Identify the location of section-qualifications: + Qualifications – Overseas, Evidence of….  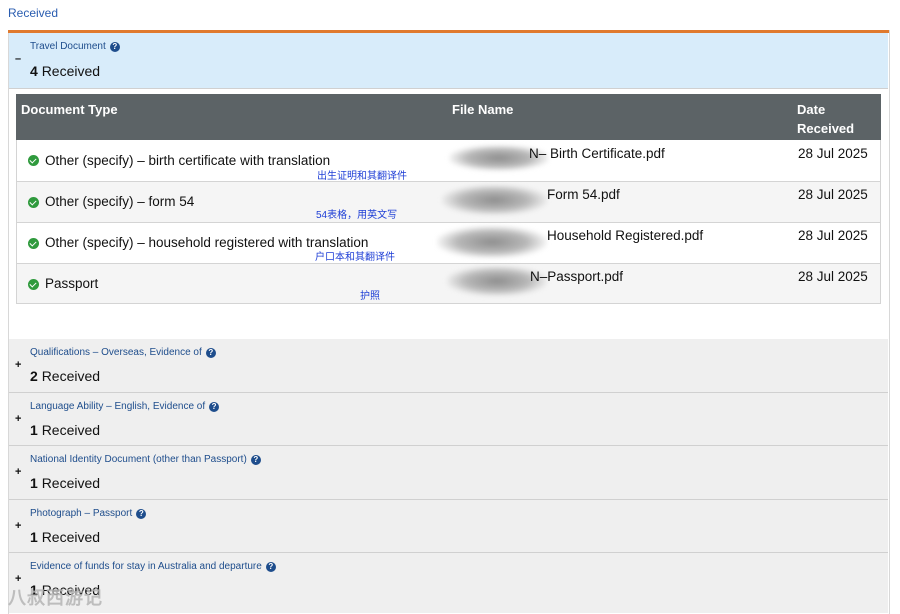
(448, 366).